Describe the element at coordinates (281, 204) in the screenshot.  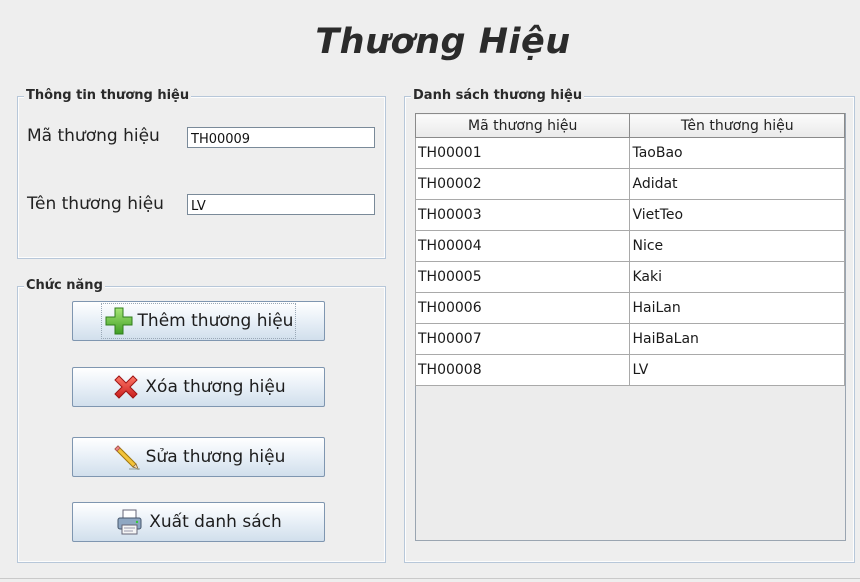
I see `brand-name-field: LV` at that location.